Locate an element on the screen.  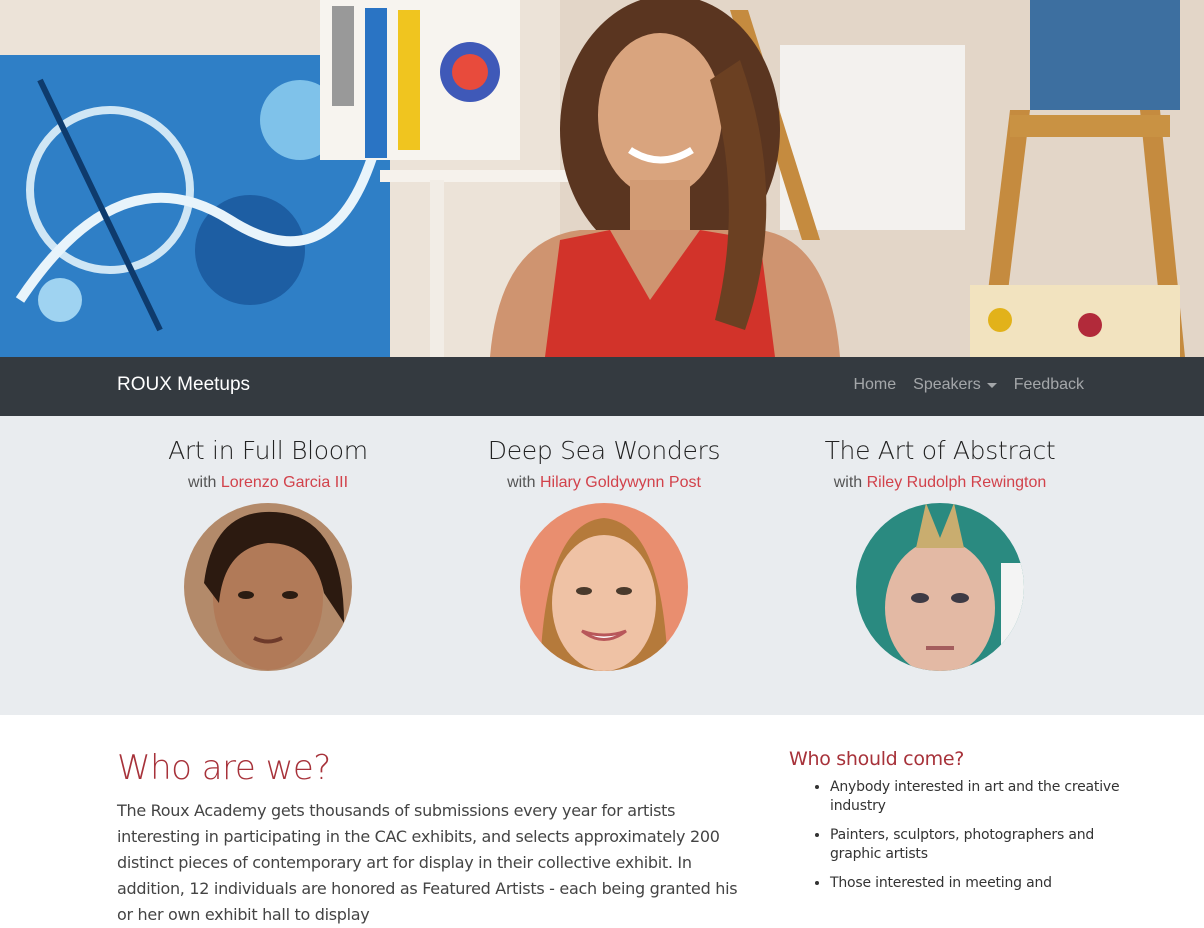
speaker-title: Deep Sea Wonders is located at coordinates (604, 450).